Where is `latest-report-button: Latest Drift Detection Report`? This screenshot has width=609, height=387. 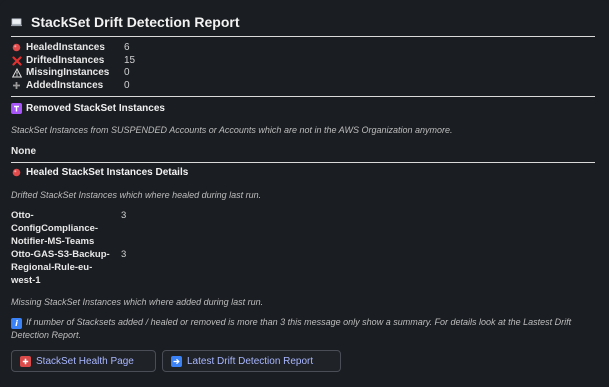
latest-report-button: Latest Drift Detection Report is located at coordinates (251, 361).